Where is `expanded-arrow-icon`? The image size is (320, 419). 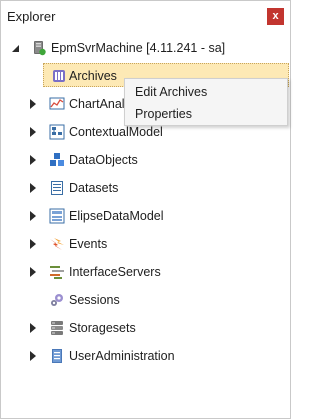
expanded-arrow-icon is located at coordinates (15, 48).